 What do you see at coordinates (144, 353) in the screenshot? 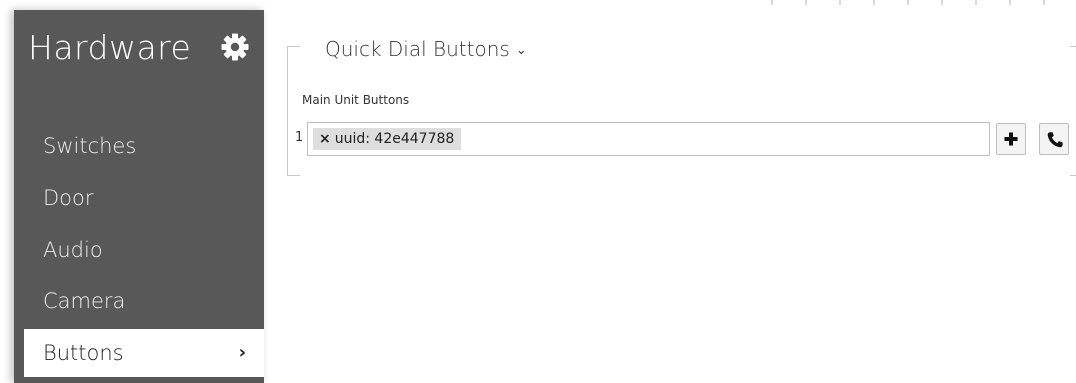
I see `sidebar-item-buttons: Buttons ›` at bounding box center [144, 353].